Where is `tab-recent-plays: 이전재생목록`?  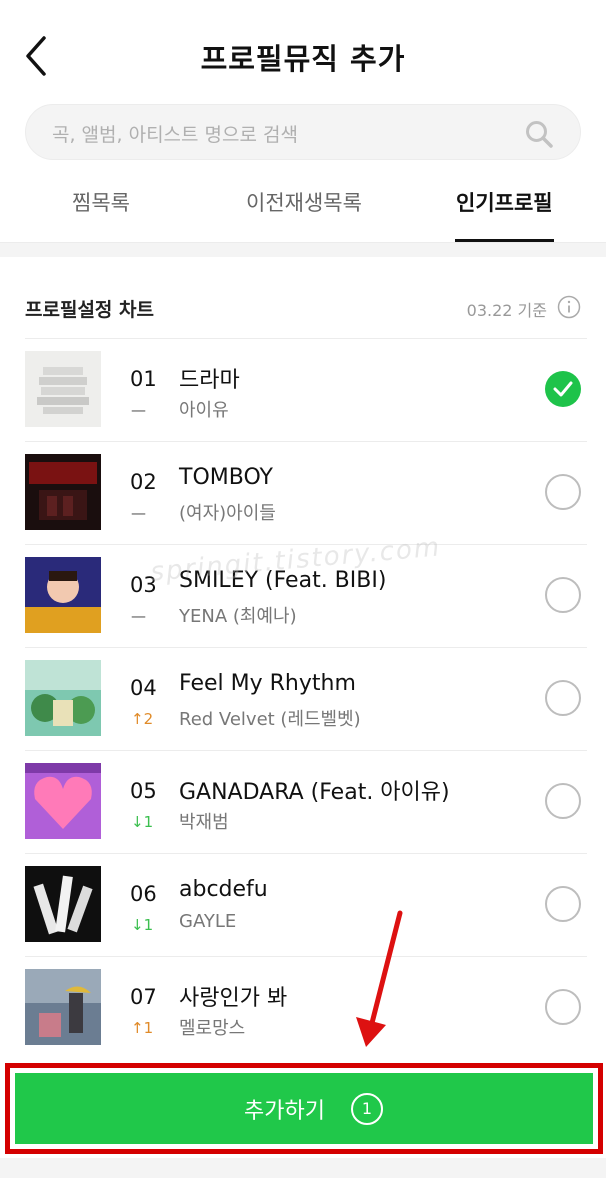 tab-recent-plays: 이전재생목록 is located at coordinates (304, 202).